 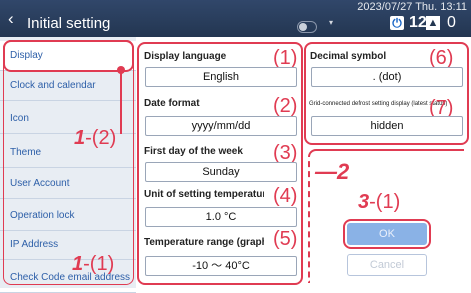 What do you see at coordinates (387, 77) in the screenshot?
I see `decimal-symbol-field: . (dot)` at bounding box center [387, 77].